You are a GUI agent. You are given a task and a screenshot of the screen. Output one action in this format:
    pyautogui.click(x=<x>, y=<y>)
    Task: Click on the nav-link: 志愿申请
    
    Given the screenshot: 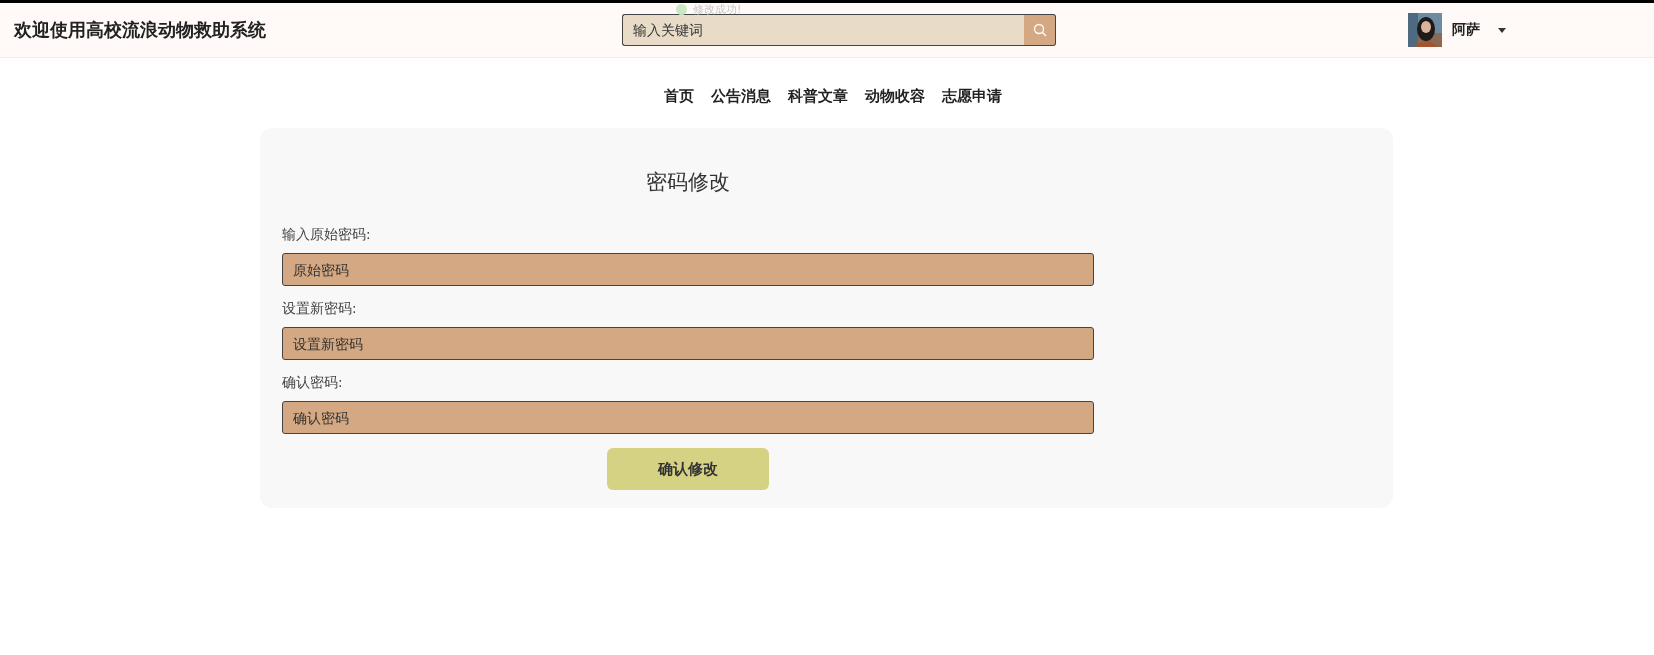 What is the action you would take?
    pyautogui.click(x=972, y=98)
    